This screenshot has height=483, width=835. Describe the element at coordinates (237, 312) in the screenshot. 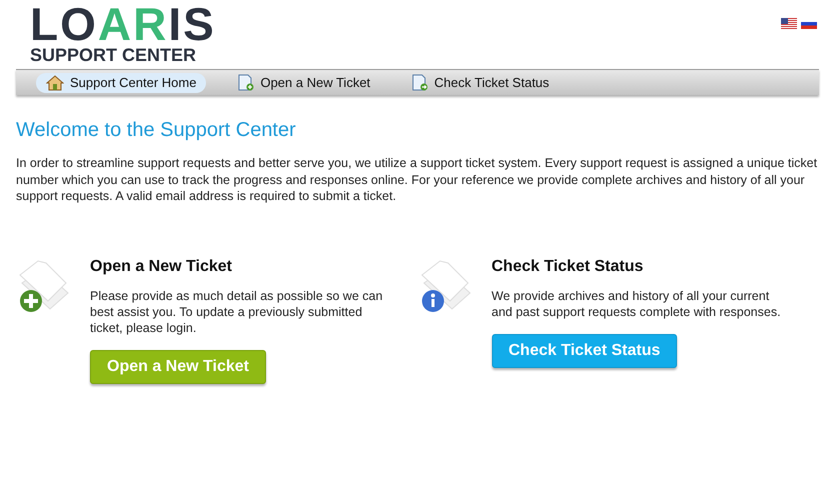

I see `section-description: Please provide as much detail as possible so we can best assist you. To update a previously submitted ticket, please login.` at that location.